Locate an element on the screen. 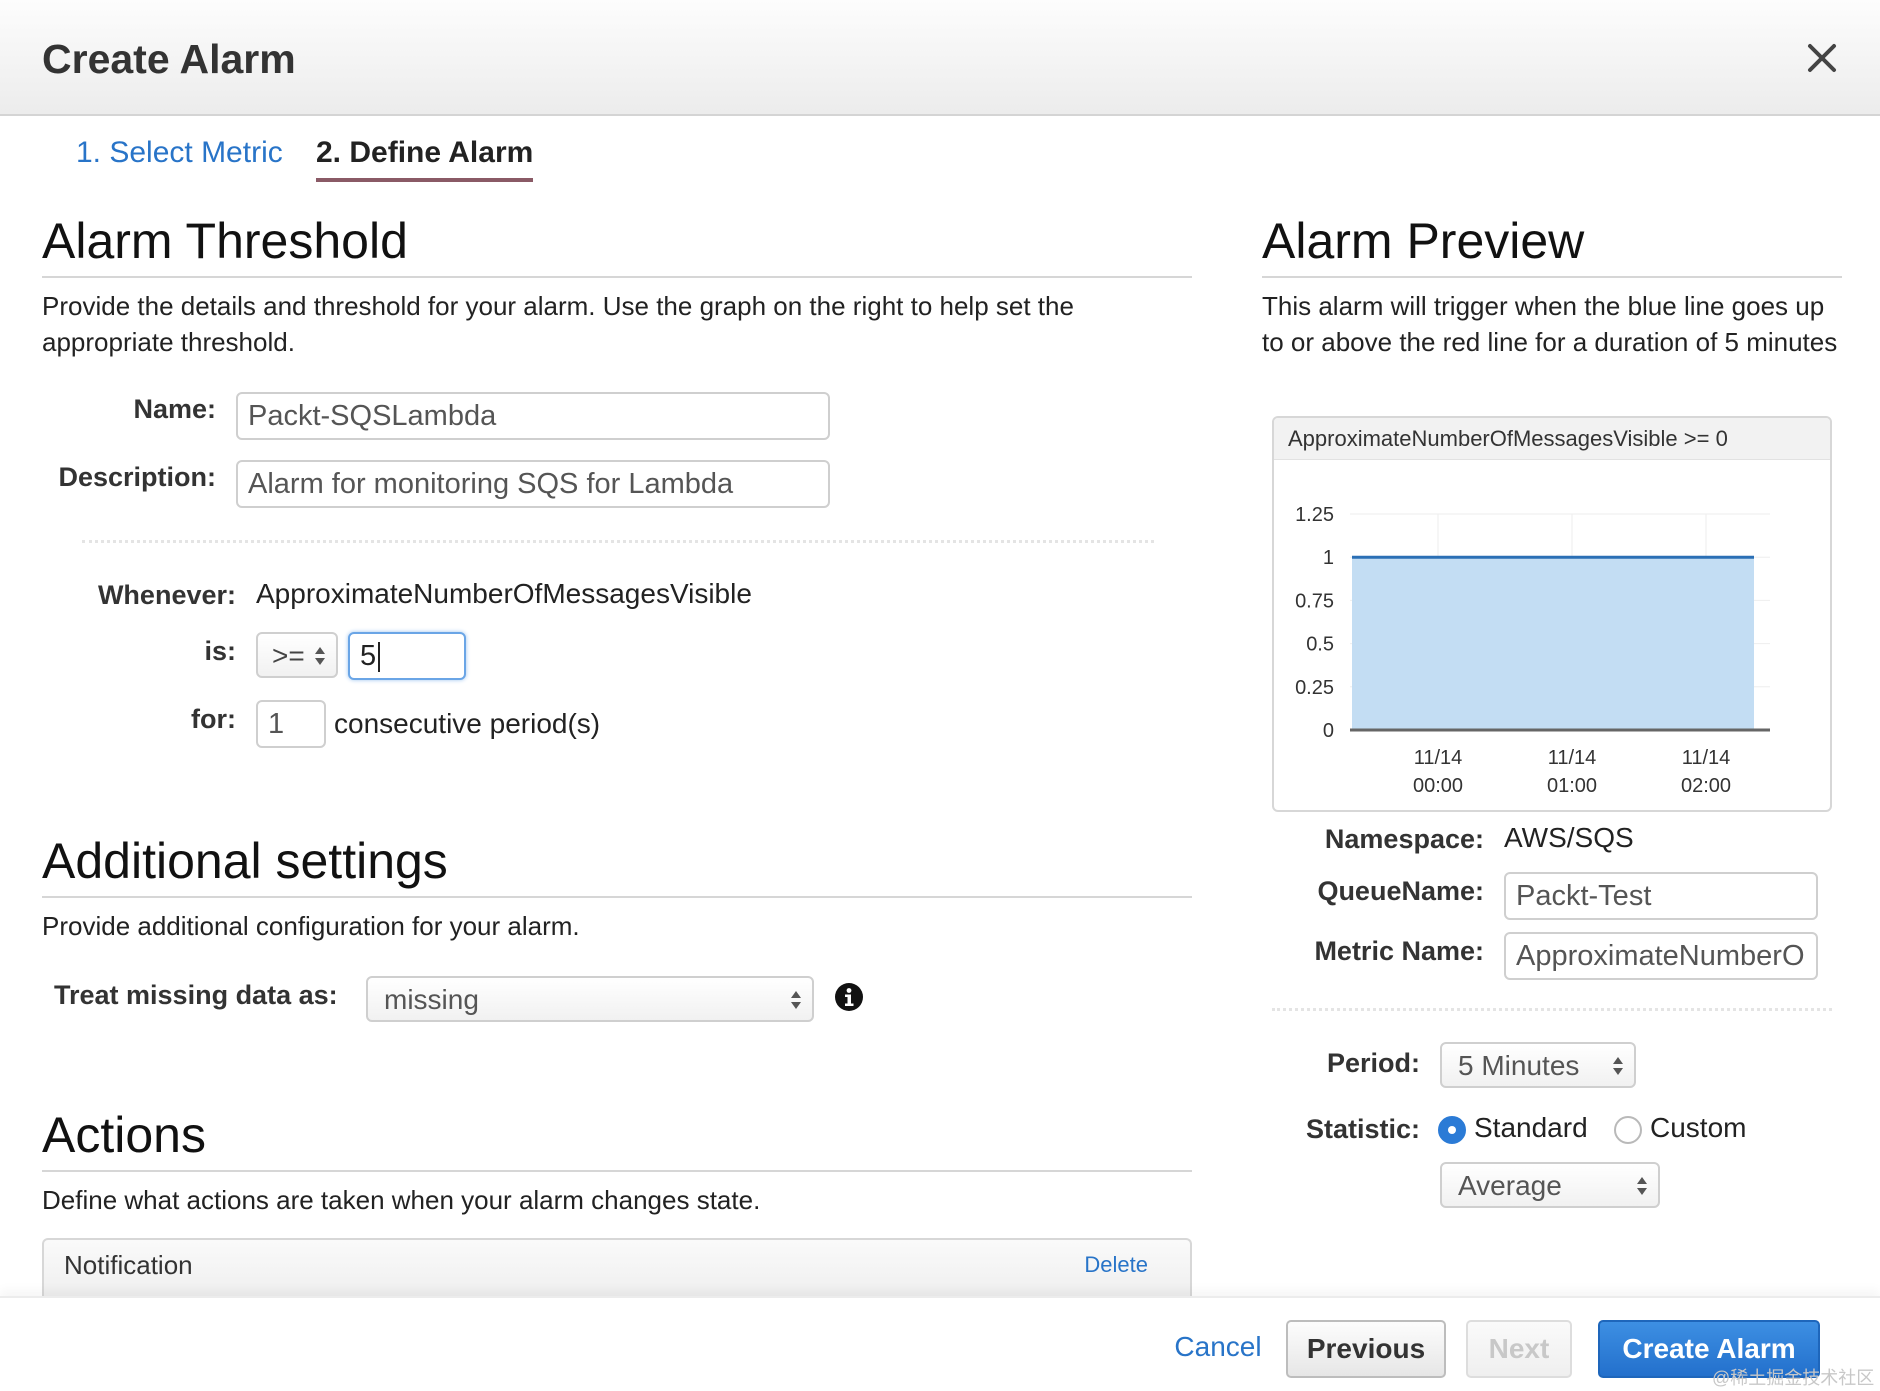 The height and width of the screenshot is (1391, 1880). is-label: is: is located at coordinates (220, 651).